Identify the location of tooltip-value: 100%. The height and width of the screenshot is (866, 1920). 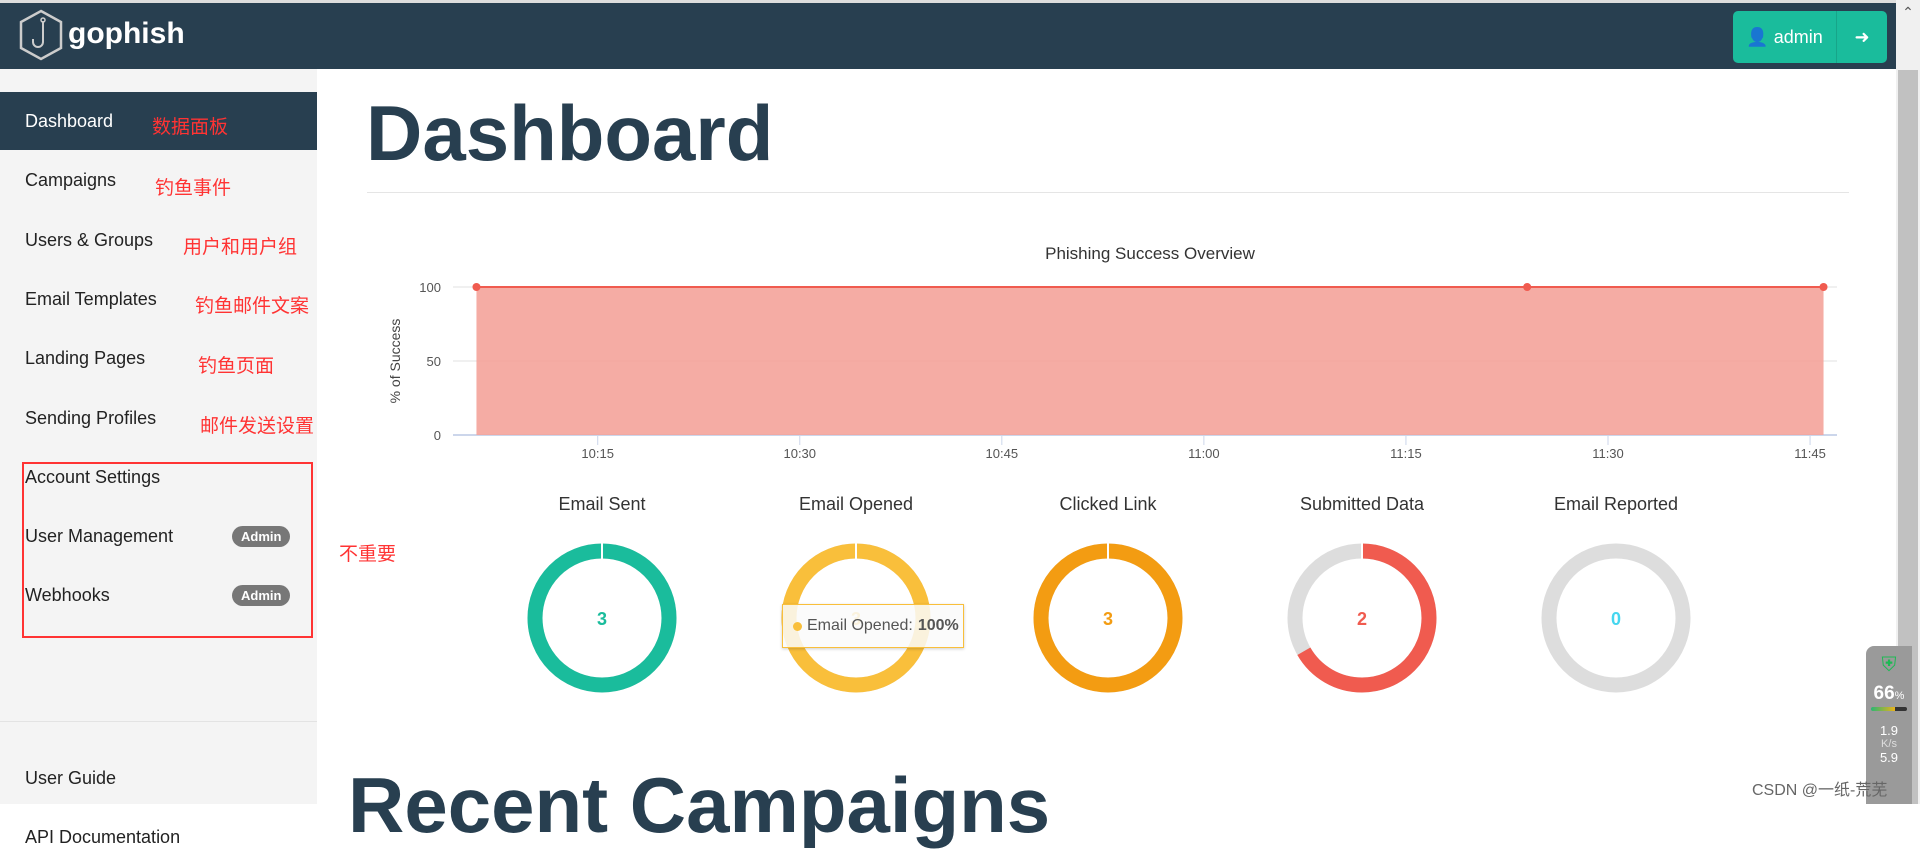
(938, 625).